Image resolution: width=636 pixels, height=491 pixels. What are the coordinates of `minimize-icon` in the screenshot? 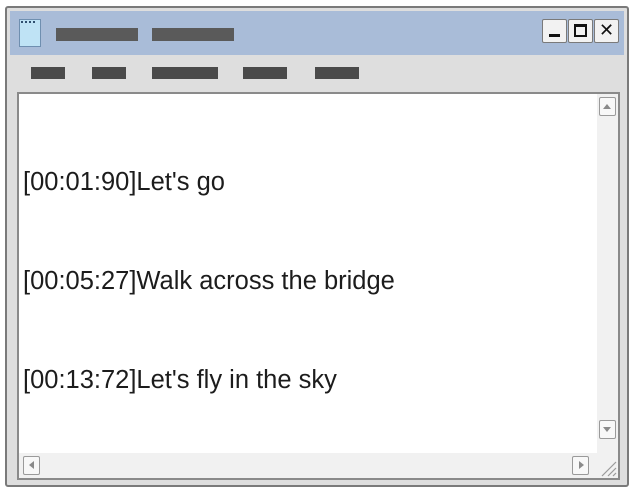 It's located at (554, 35).